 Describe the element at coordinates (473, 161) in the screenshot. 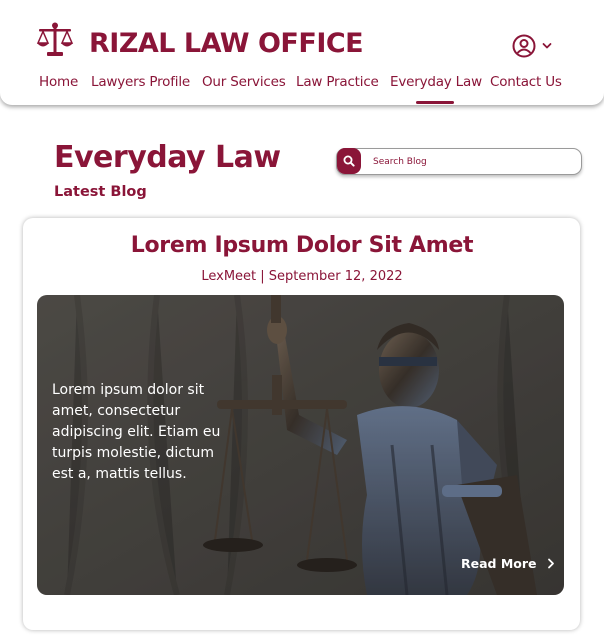

I see `search-input` at that location.